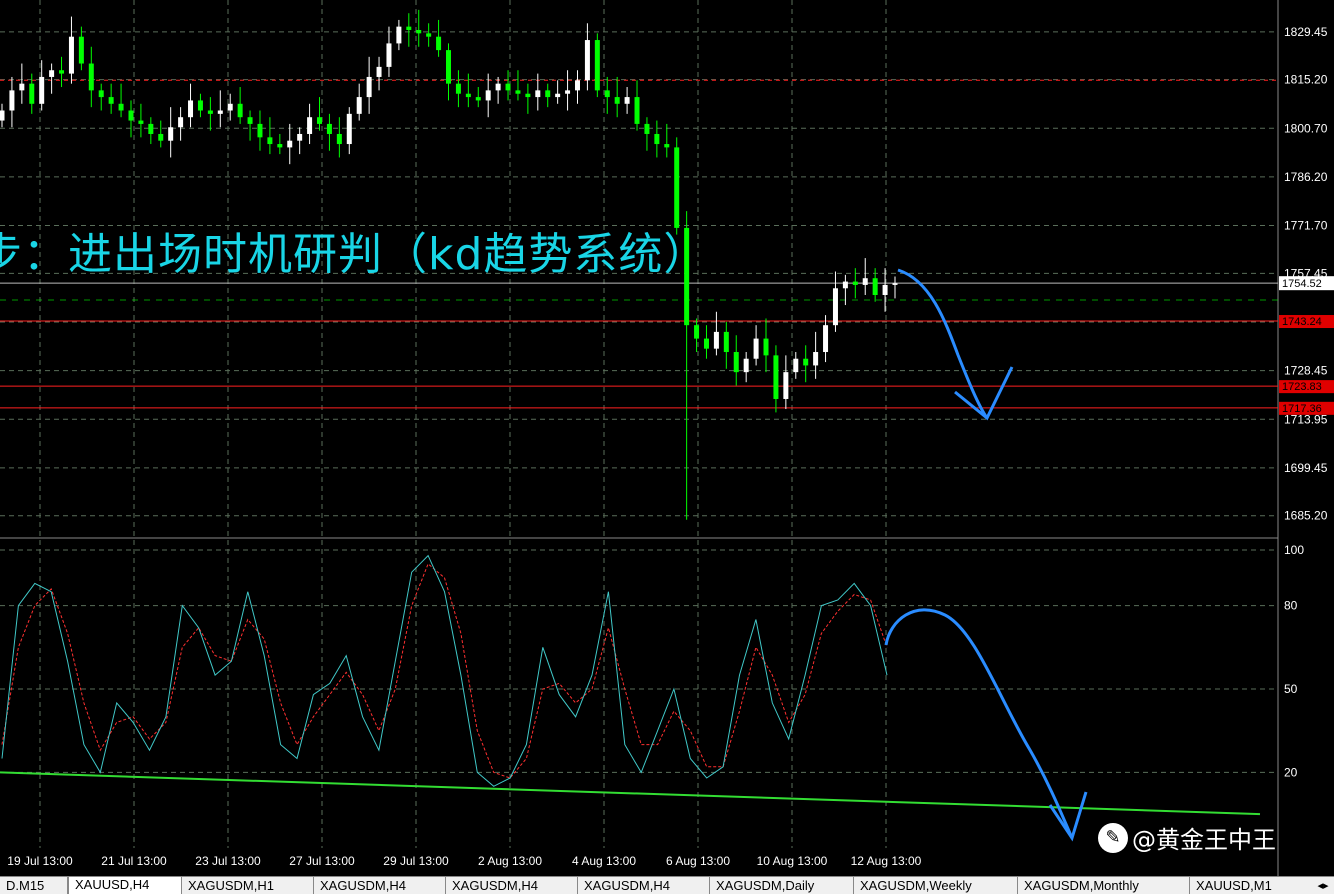 This screenshot has height=894, width=1334. Describe the element at coordinates (1306, 80) in the screenshot. I see `price-tick-label: 1815.20` at that location.